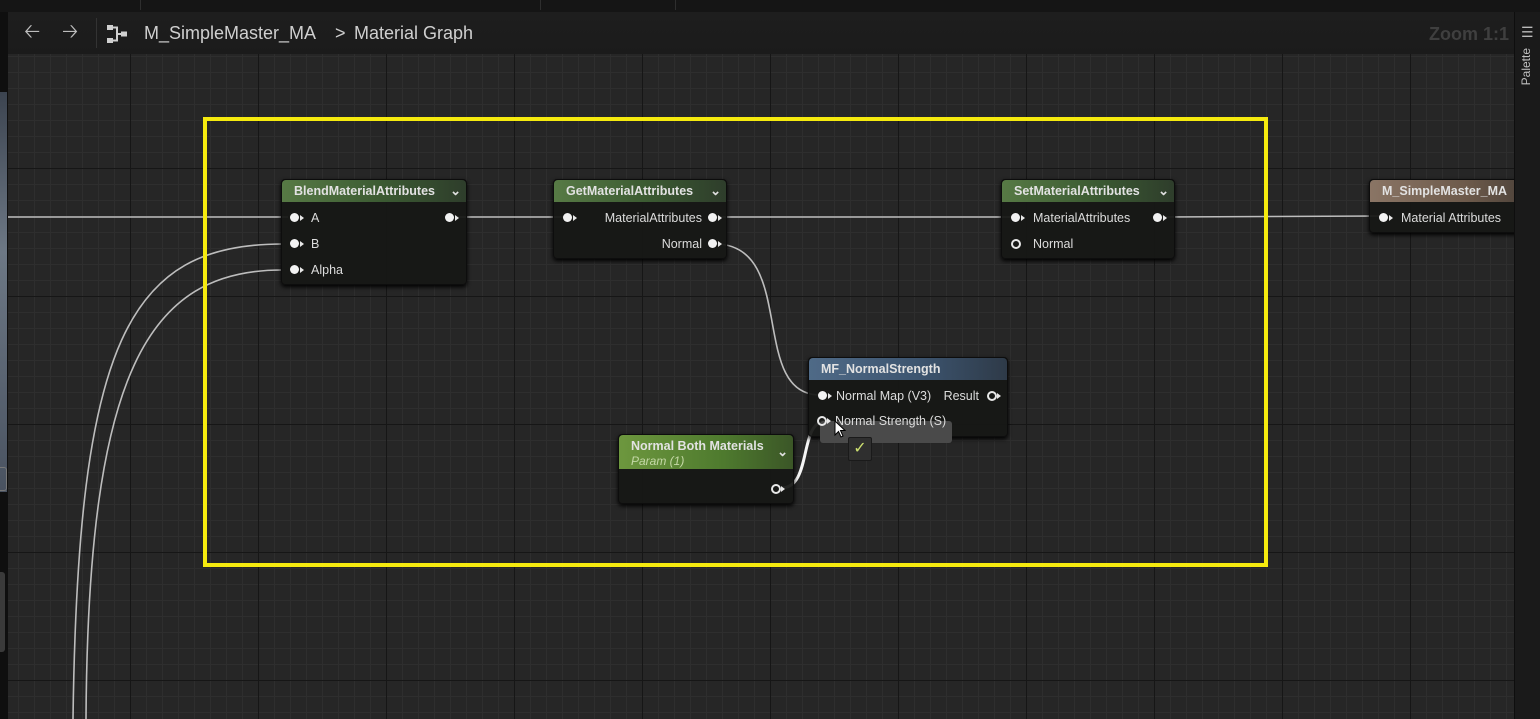 The width and height of the screenshot is (1540, 719). I want to click on node-header: M_SimpleMaster_MA, so click(1442, 191).